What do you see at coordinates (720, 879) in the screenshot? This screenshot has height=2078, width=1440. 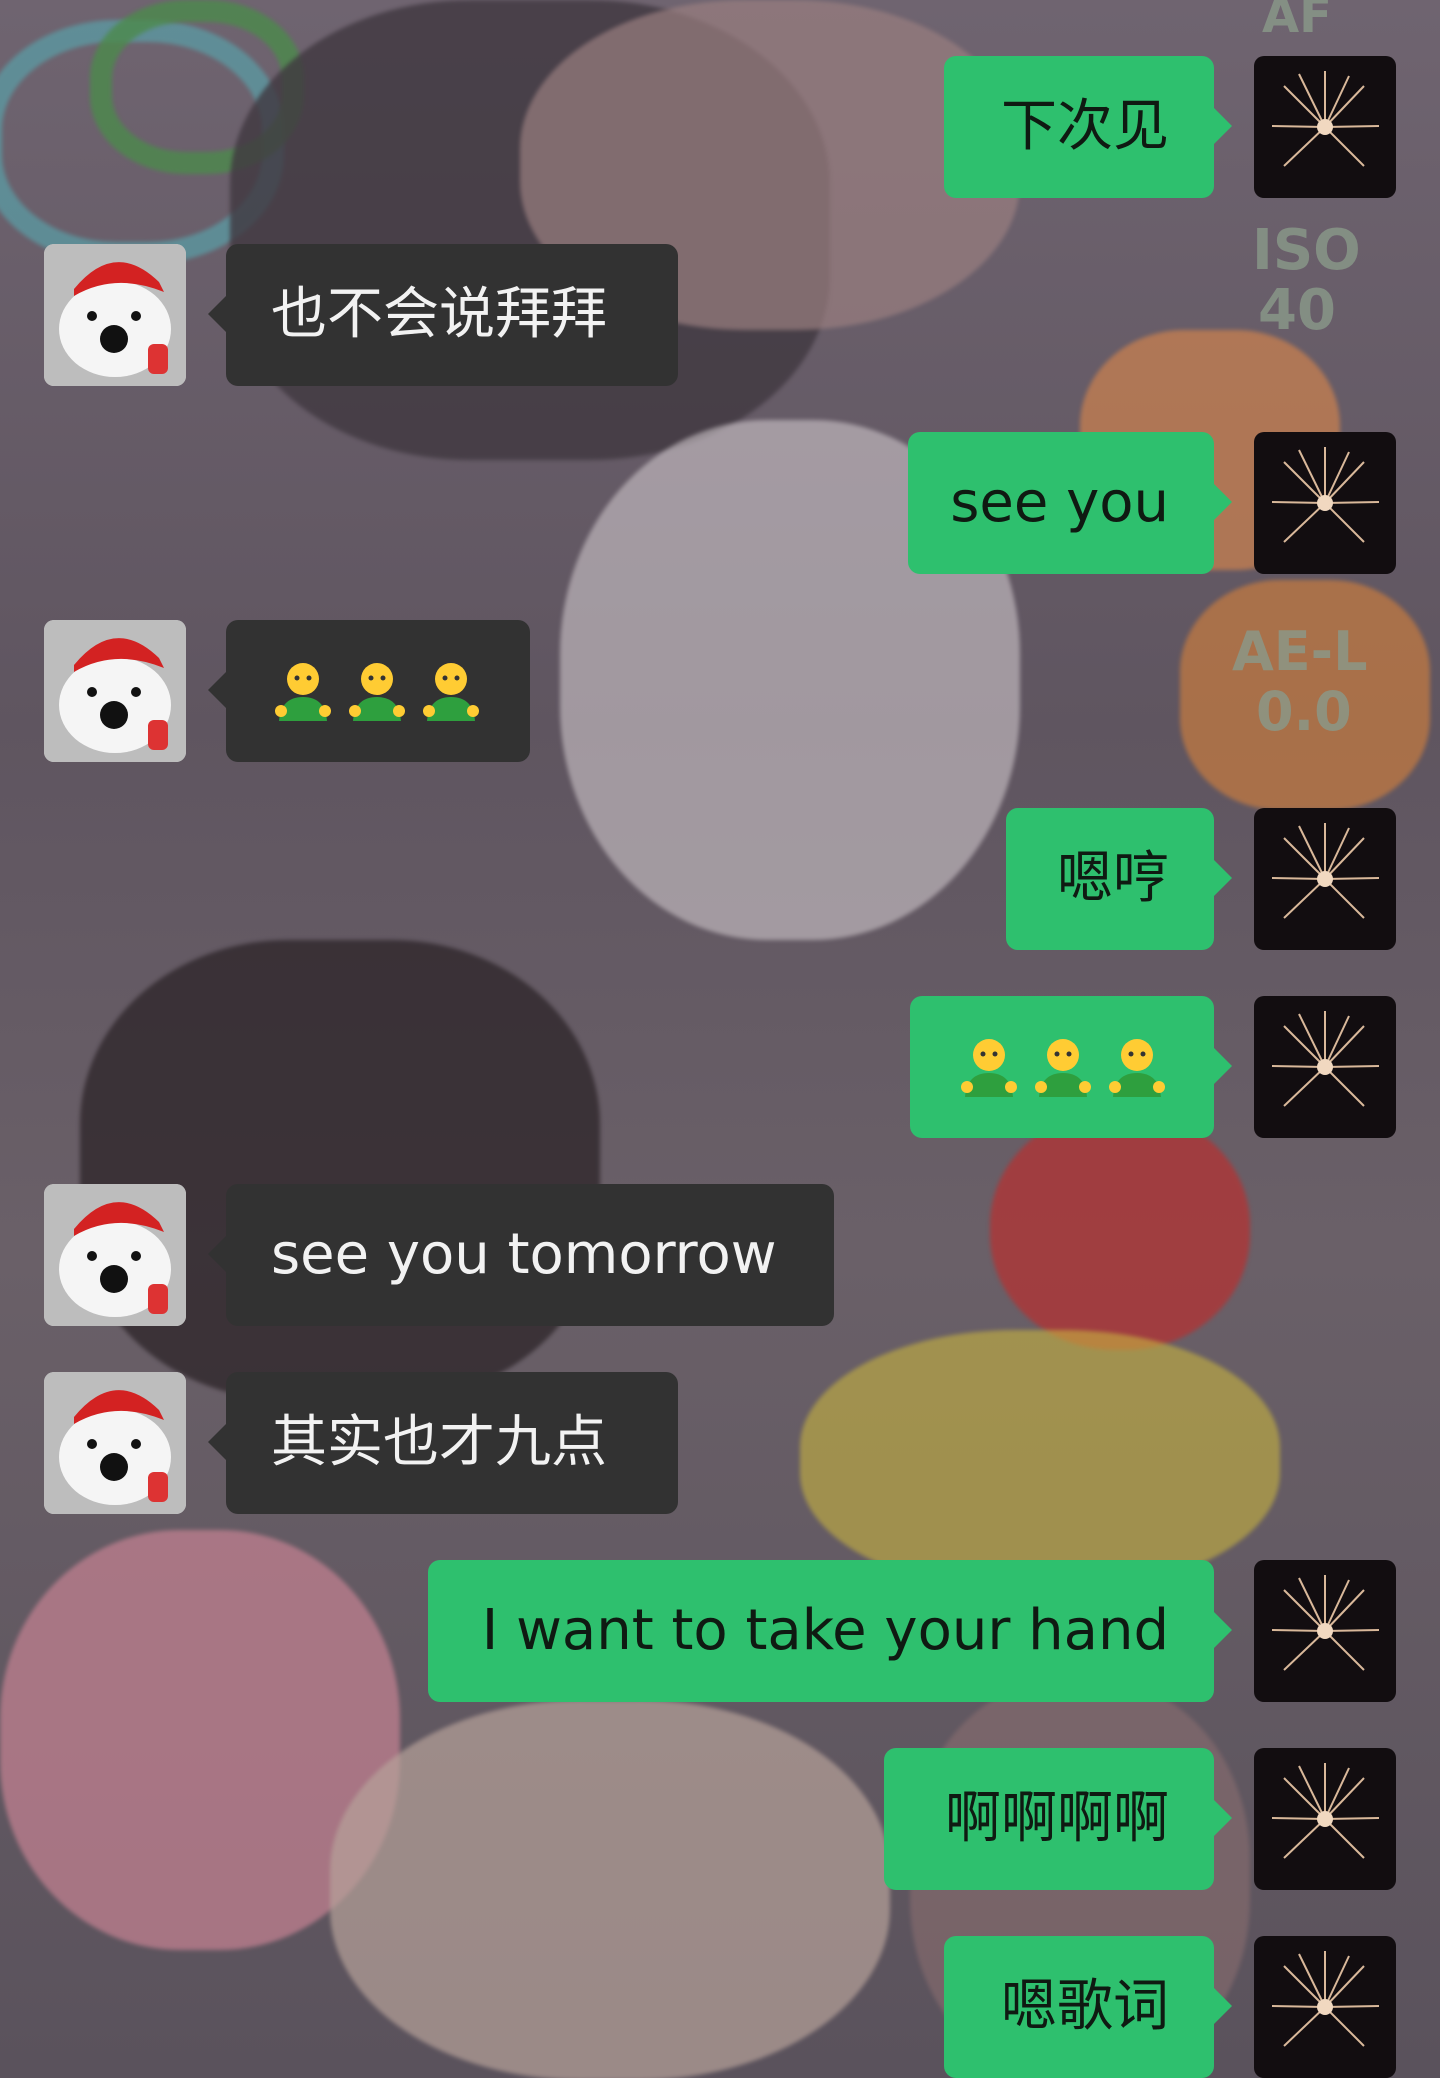 I see `message-row: 嗯哼` at bounding box center [720, 879].